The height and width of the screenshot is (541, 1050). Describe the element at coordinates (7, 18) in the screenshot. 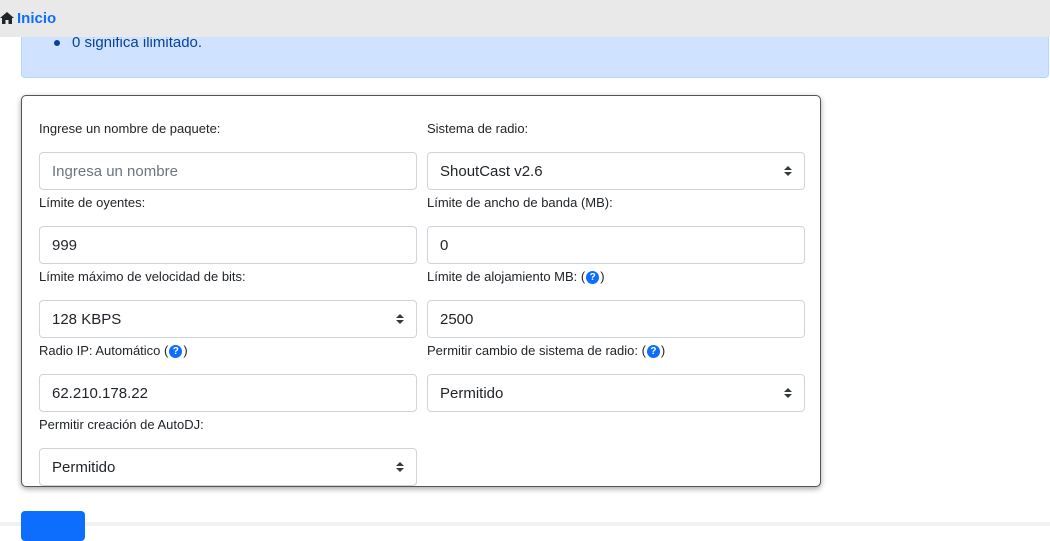

I see `home-icon` at that location.